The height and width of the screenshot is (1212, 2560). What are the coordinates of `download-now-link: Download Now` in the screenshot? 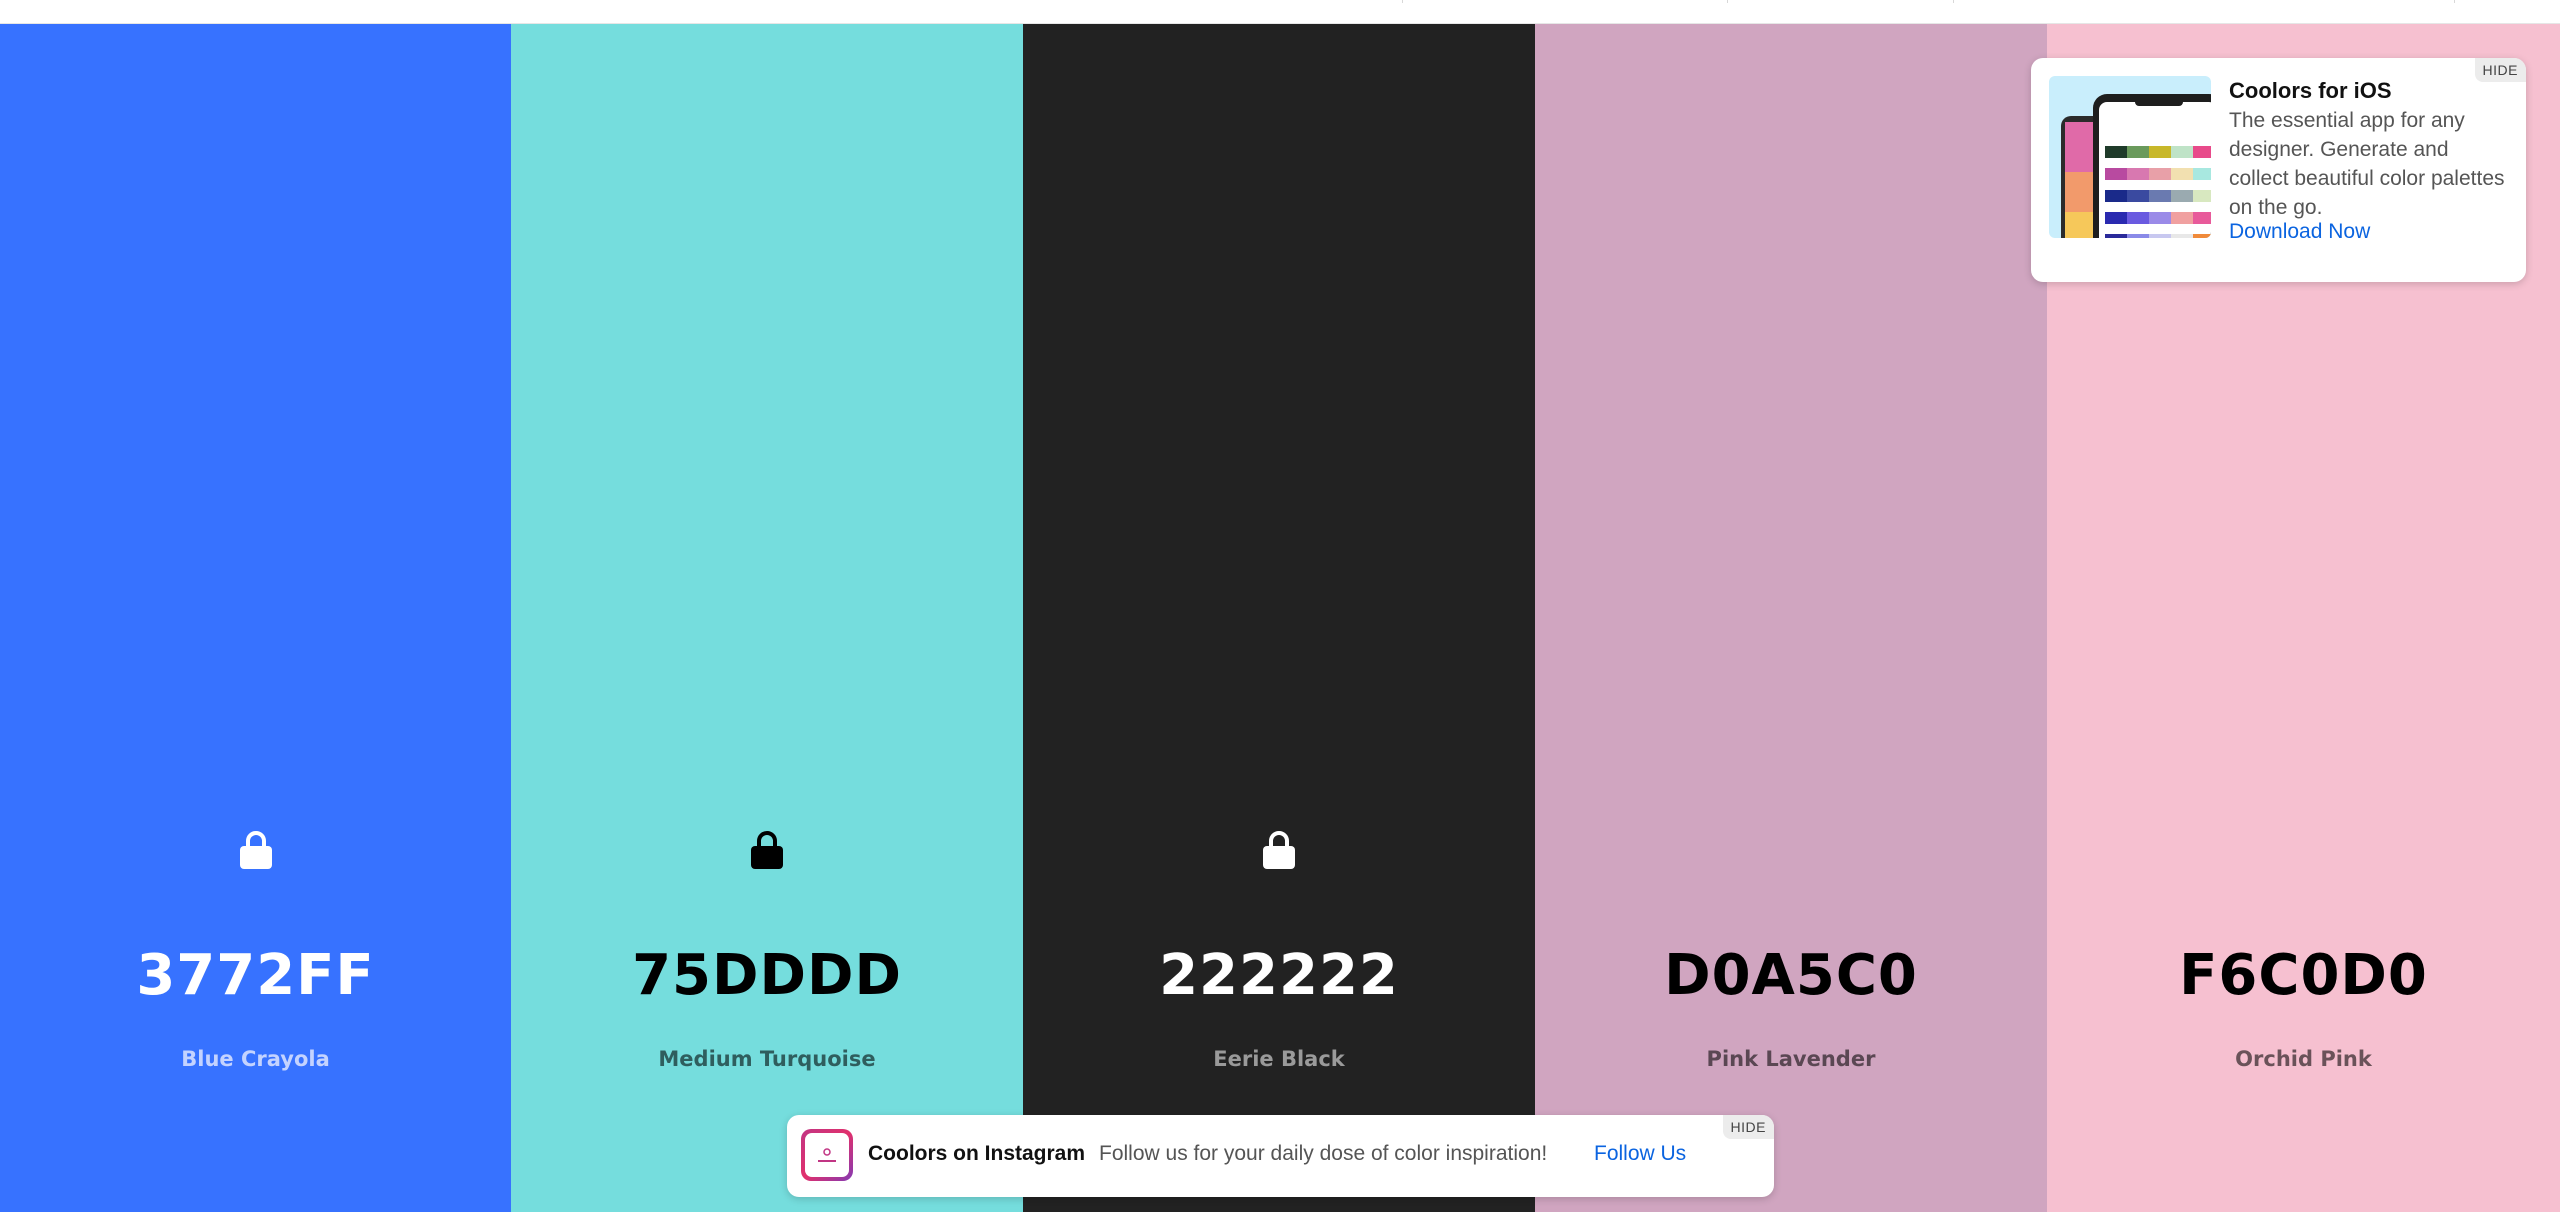 It's located at (2299, 232).